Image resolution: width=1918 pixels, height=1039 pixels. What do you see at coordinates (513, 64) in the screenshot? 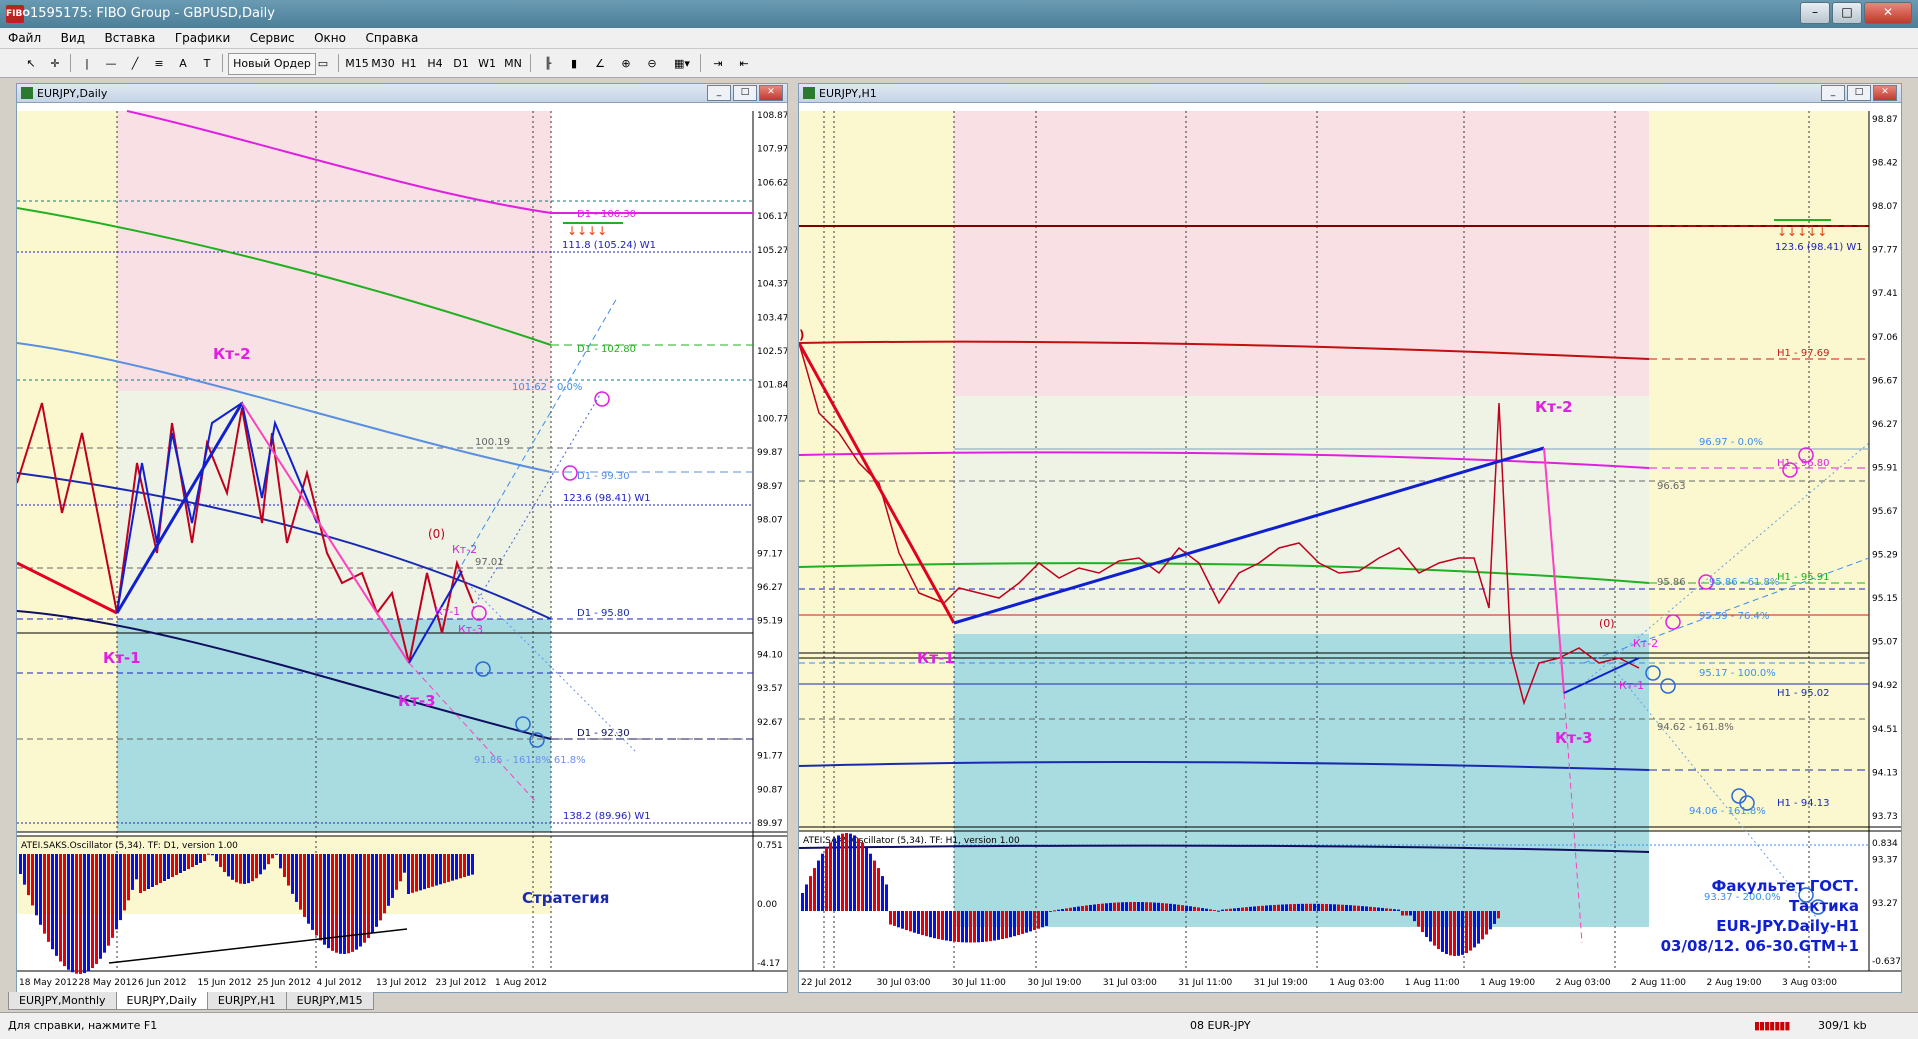
I see `tf-mn-button: MN` at bounding box center [513, 64].